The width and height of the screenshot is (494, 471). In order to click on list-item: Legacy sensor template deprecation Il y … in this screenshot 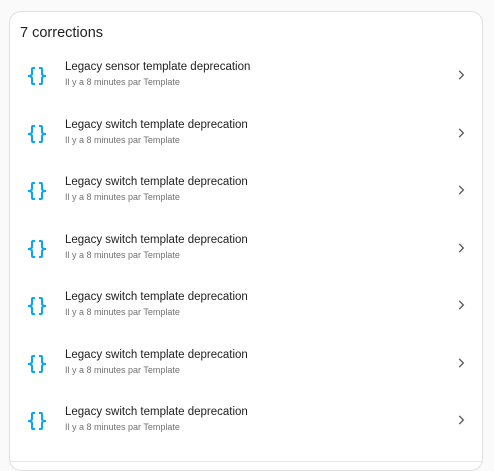, I will do `click(246, 80)`.